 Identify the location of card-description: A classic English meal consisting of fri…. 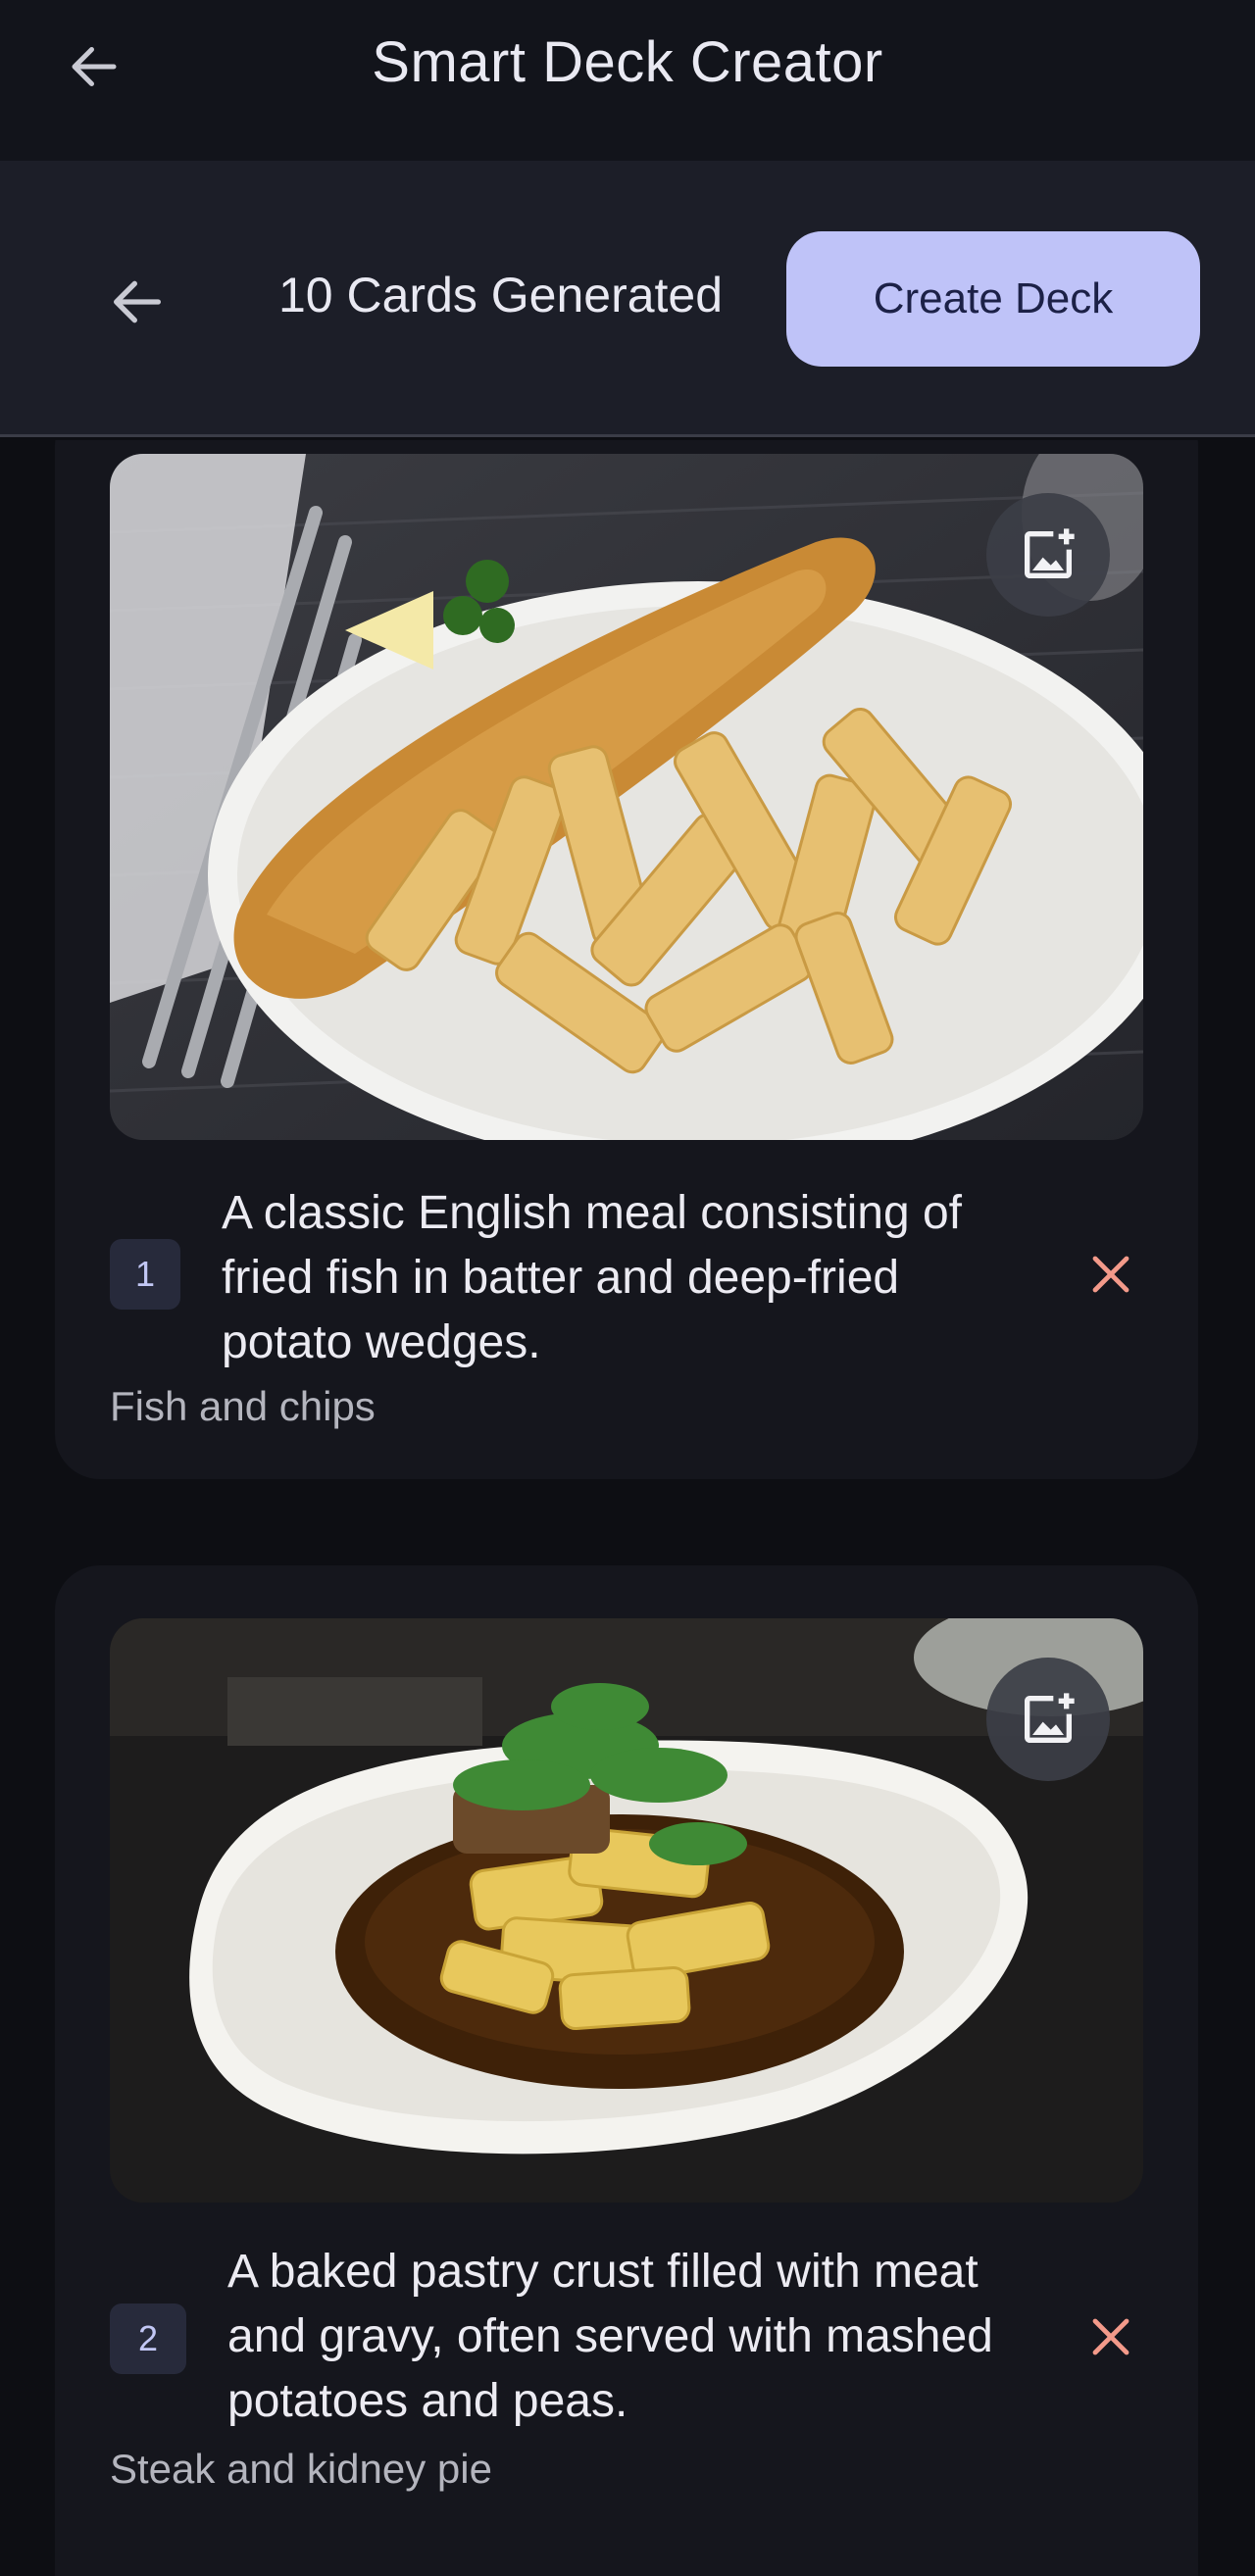
(614, 1278).